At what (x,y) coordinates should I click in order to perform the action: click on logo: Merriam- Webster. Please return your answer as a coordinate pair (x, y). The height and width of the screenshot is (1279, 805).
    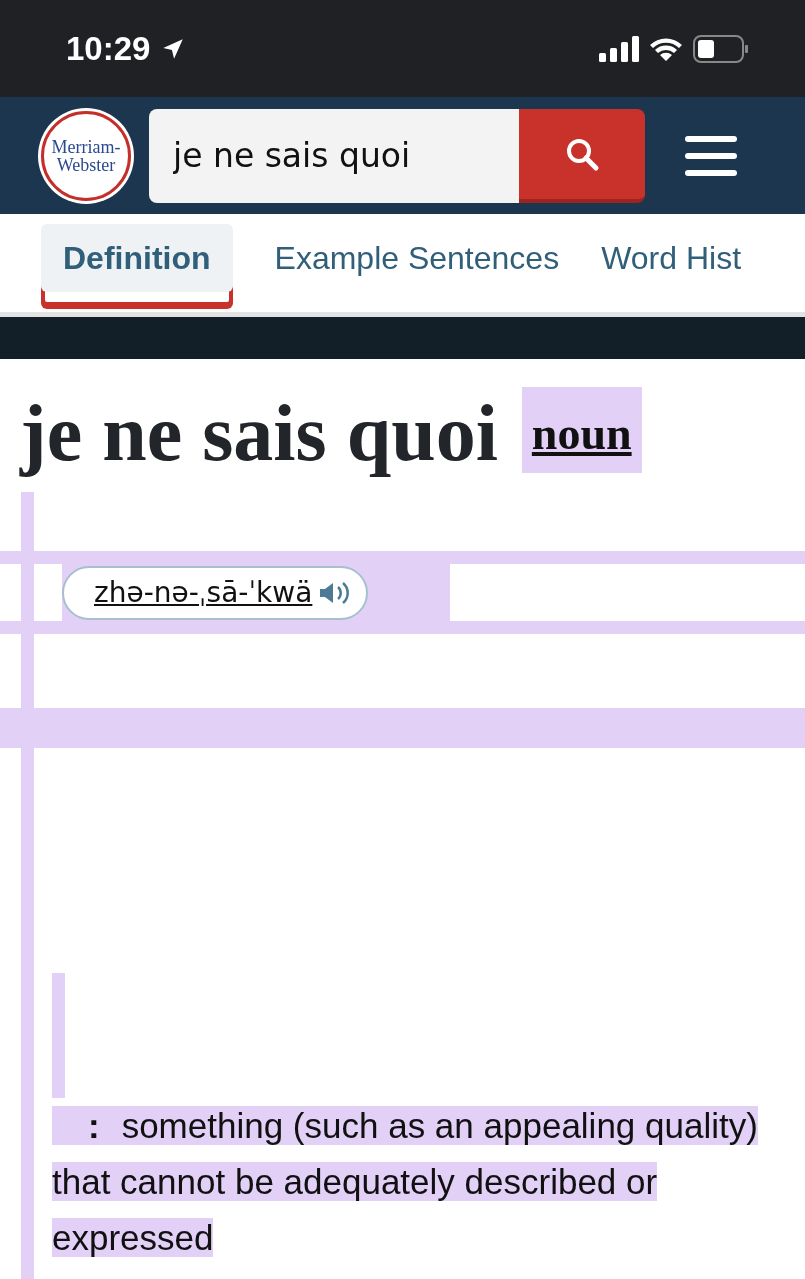
    Looking at the image, I should click on (86, 155).